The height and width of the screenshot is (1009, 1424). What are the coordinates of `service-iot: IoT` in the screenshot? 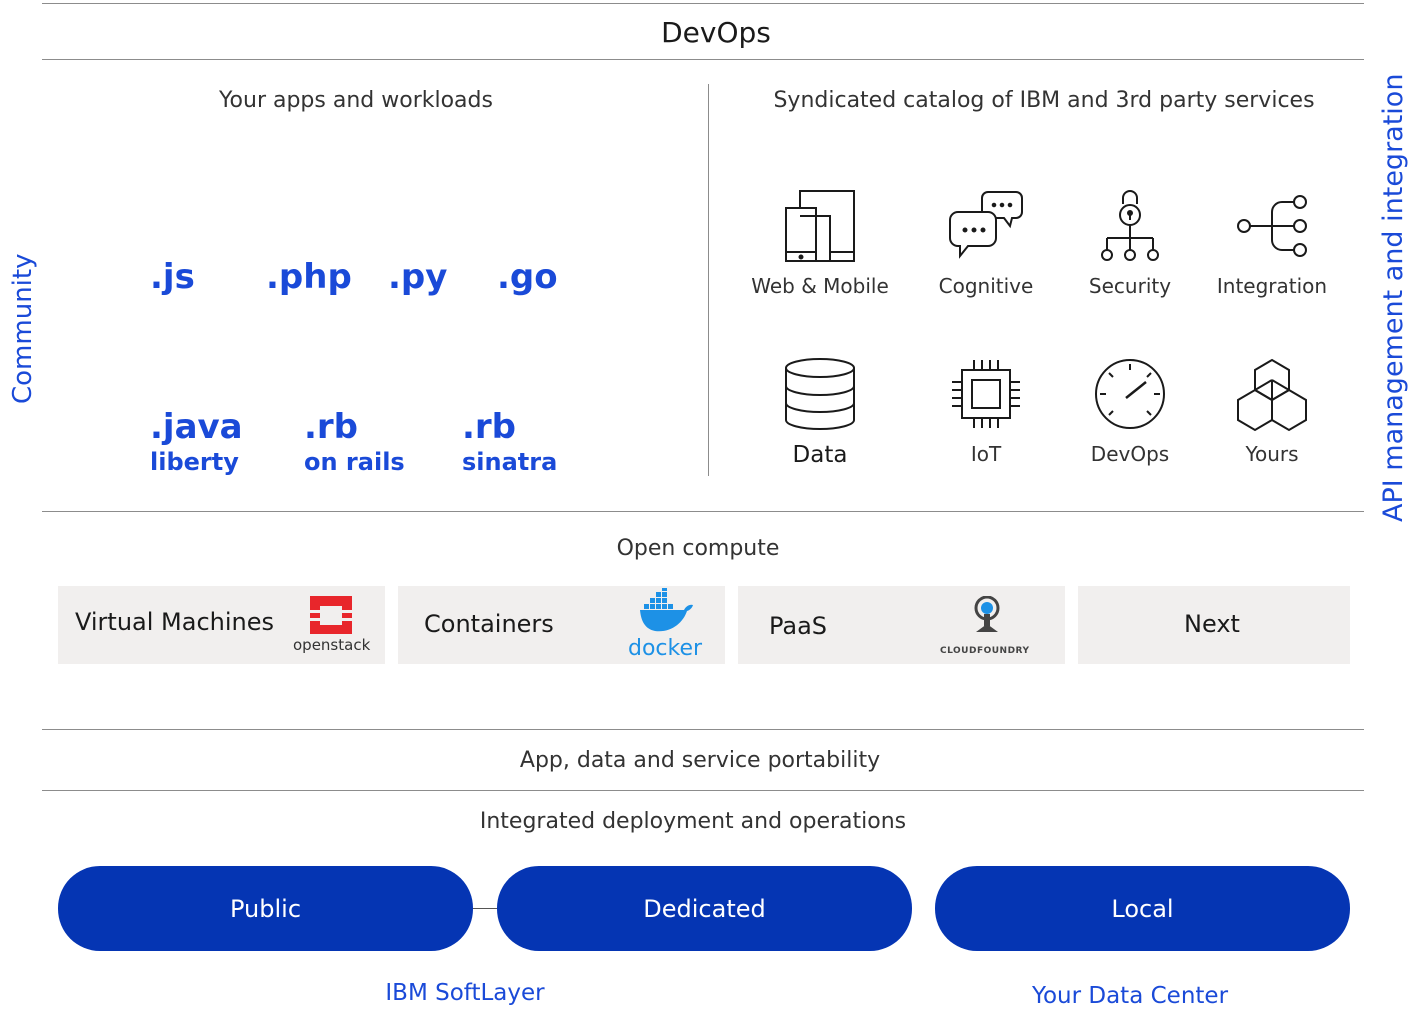 It's located at (986, 411).